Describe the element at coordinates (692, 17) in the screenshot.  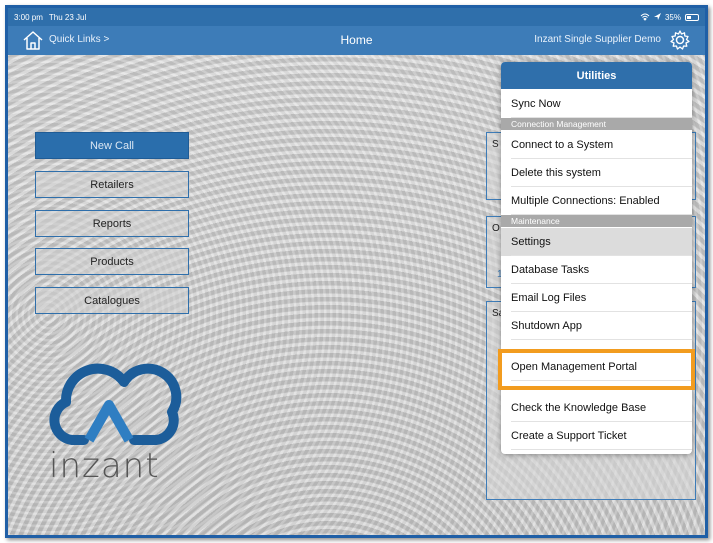
I see `battery-icon` at that location.